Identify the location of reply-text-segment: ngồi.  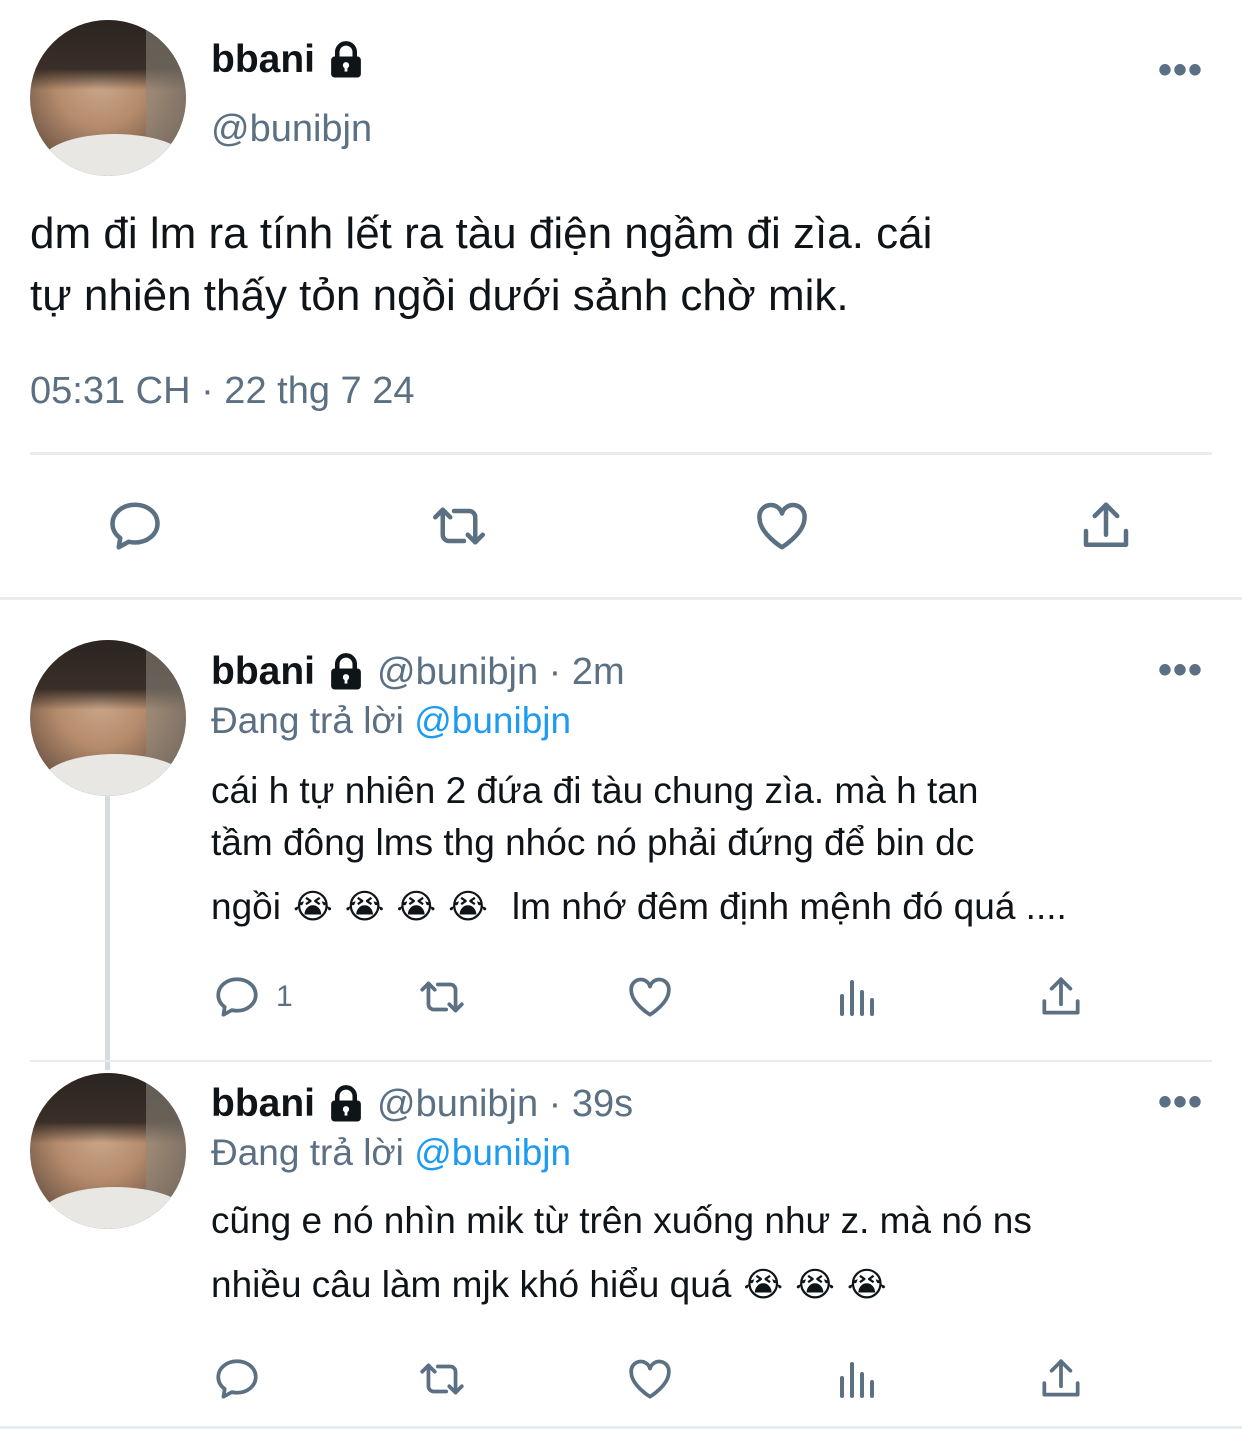
(246, 906).